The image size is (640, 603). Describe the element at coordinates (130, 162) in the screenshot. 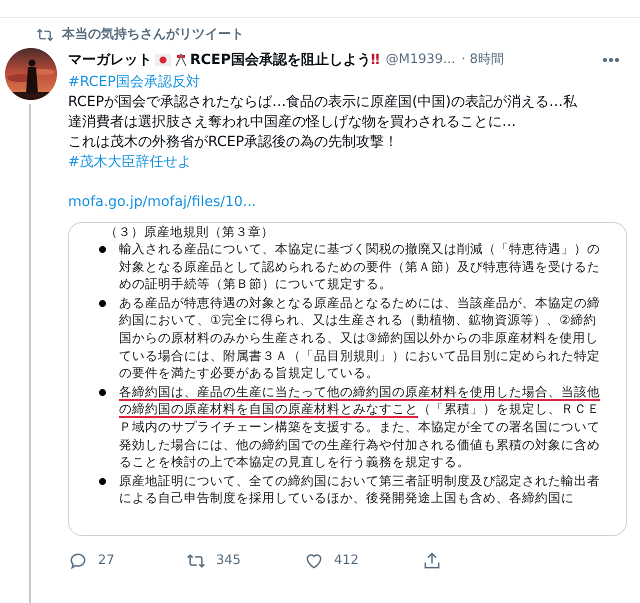

I see `hashtag-link: #茂木大臣辞任せよ` at that location.